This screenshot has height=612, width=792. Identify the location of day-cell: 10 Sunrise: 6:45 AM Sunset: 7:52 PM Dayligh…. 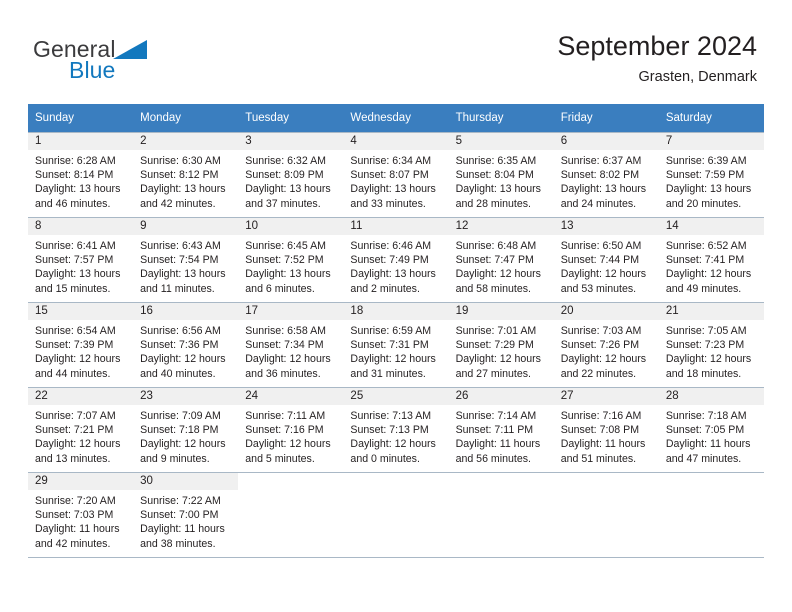
(291, 260).